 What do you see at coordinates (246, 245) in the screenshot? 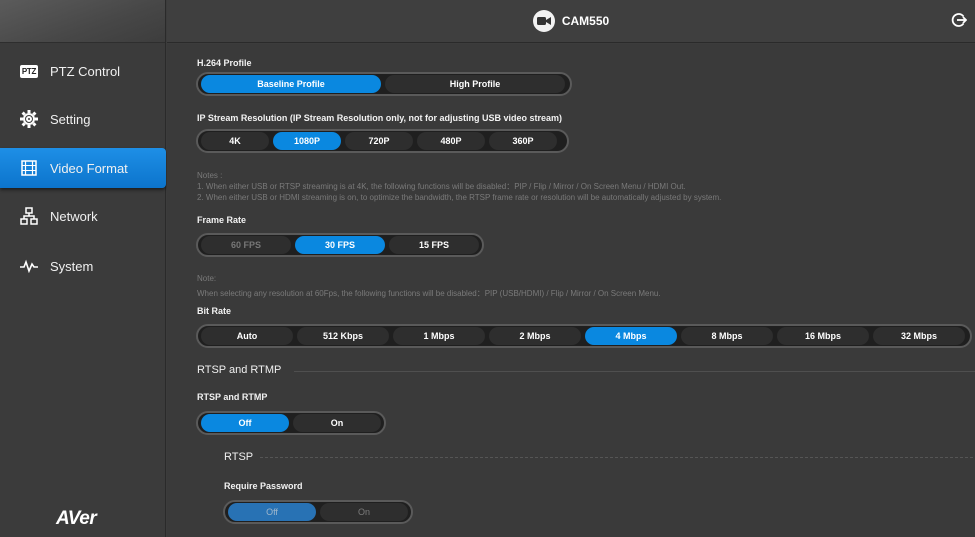
I see `fps-60-button: 60 FPS` at bounding box center [246, 245].